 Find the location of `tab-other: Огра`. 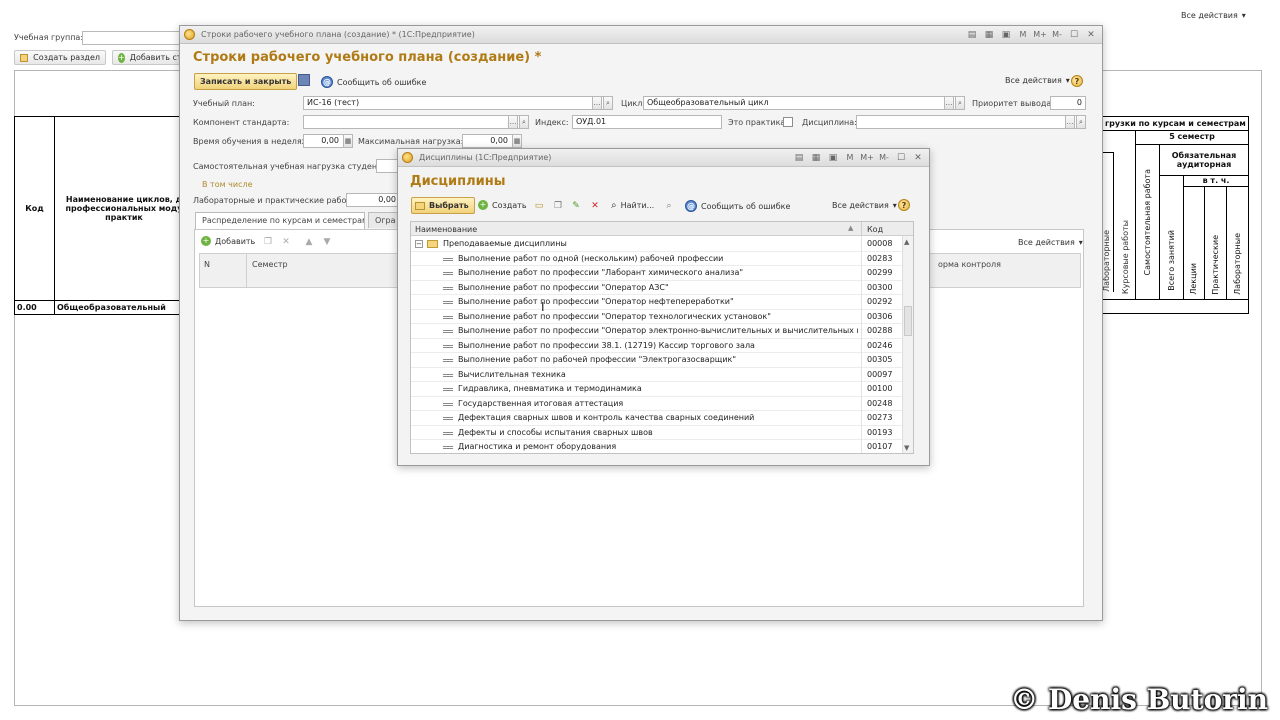

tab-other: Огра is located at coordinates (384, 220).